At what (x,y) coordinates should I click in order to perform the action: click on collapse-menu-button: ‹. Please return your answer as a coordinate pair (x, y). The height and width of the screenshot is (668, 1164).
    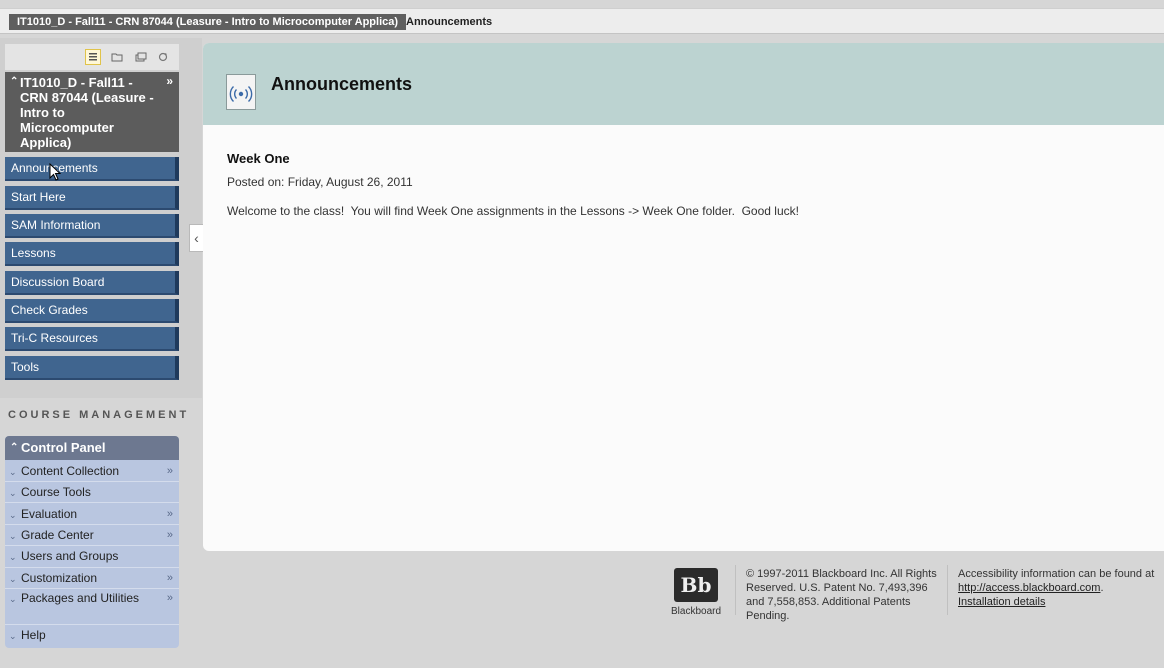
    Looking at the image, I should click on (196, 238).